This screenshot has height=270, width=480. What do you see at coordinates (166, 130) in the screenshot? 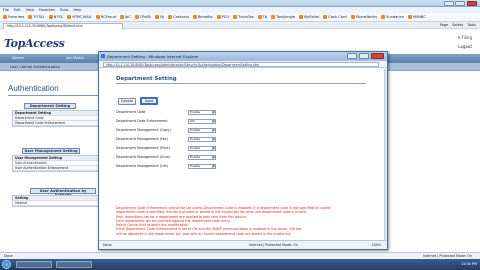
I see `setting-row: Department Management (Copy) Enable ▼` at bounding box center [166, 130].